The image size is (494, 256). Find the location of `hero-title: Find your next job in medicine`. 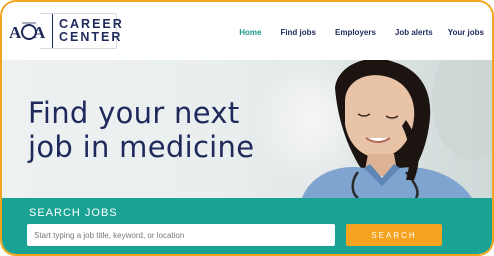

hero-title: Find your next job in medicine is located at coordinates (141, 130).